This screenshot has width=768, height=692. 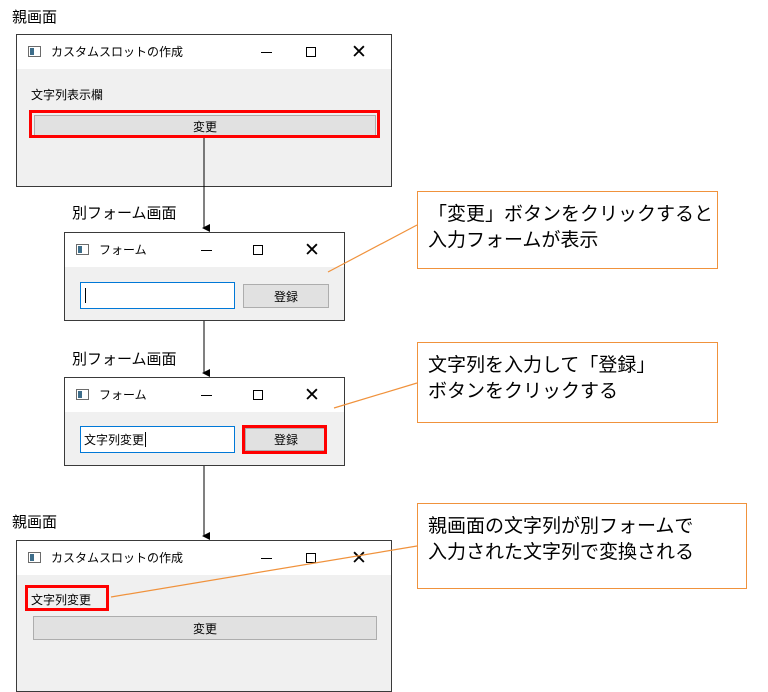 I want to click on string-input, so click(x=157, y=295).